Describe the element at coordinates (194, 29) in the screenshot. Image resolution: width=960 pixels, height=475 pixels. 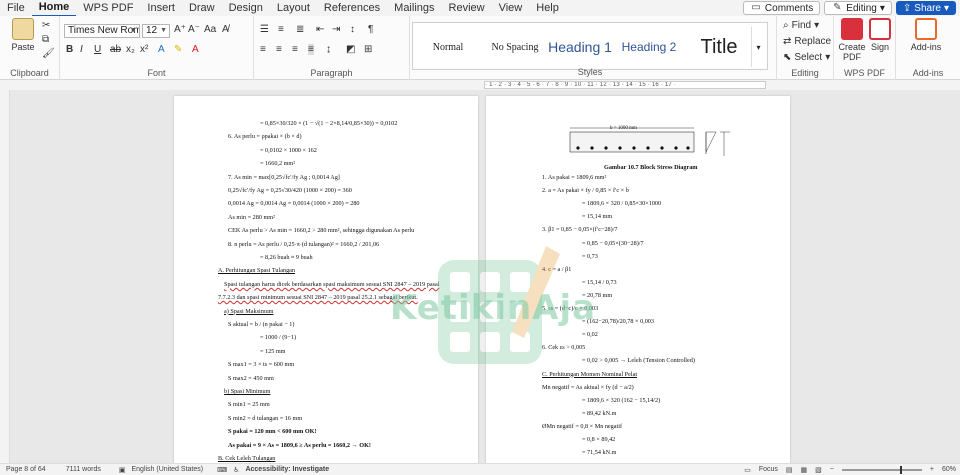
I see `shrink-font-icon: A⁻` at that location.